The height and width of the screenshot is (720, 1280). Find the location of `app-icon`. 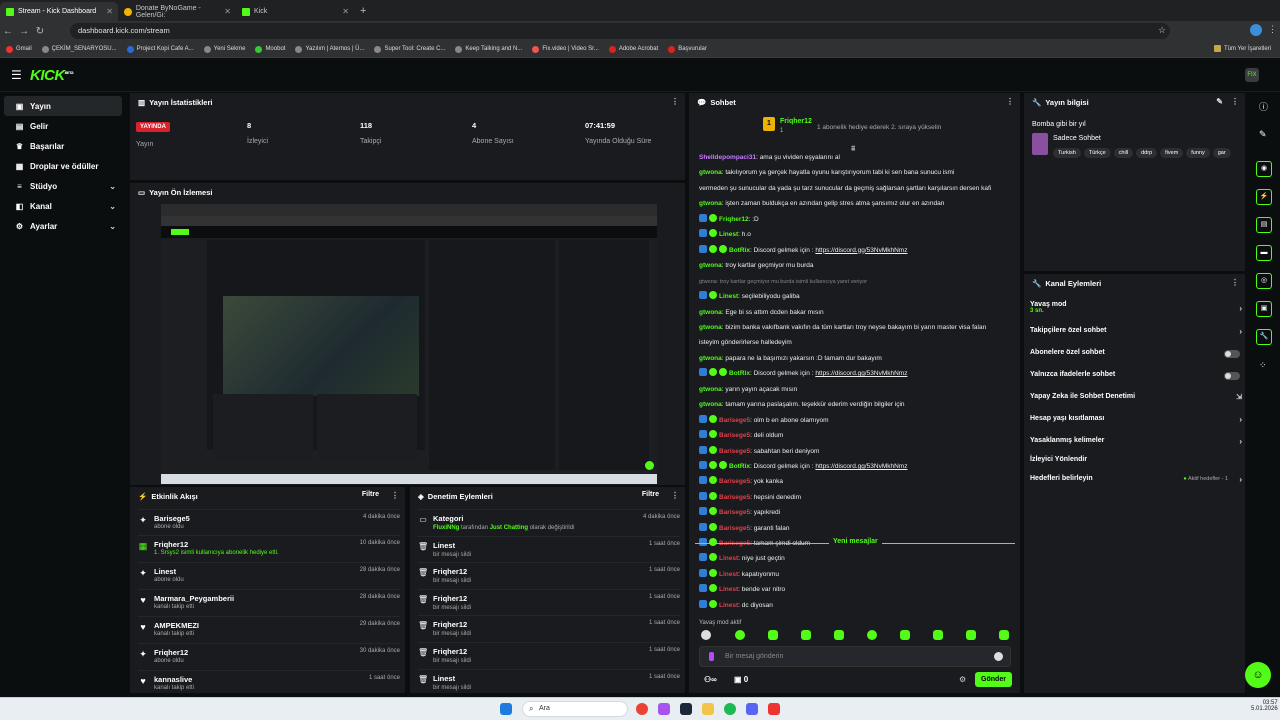

app-icon is located at coordinates (664, 709).